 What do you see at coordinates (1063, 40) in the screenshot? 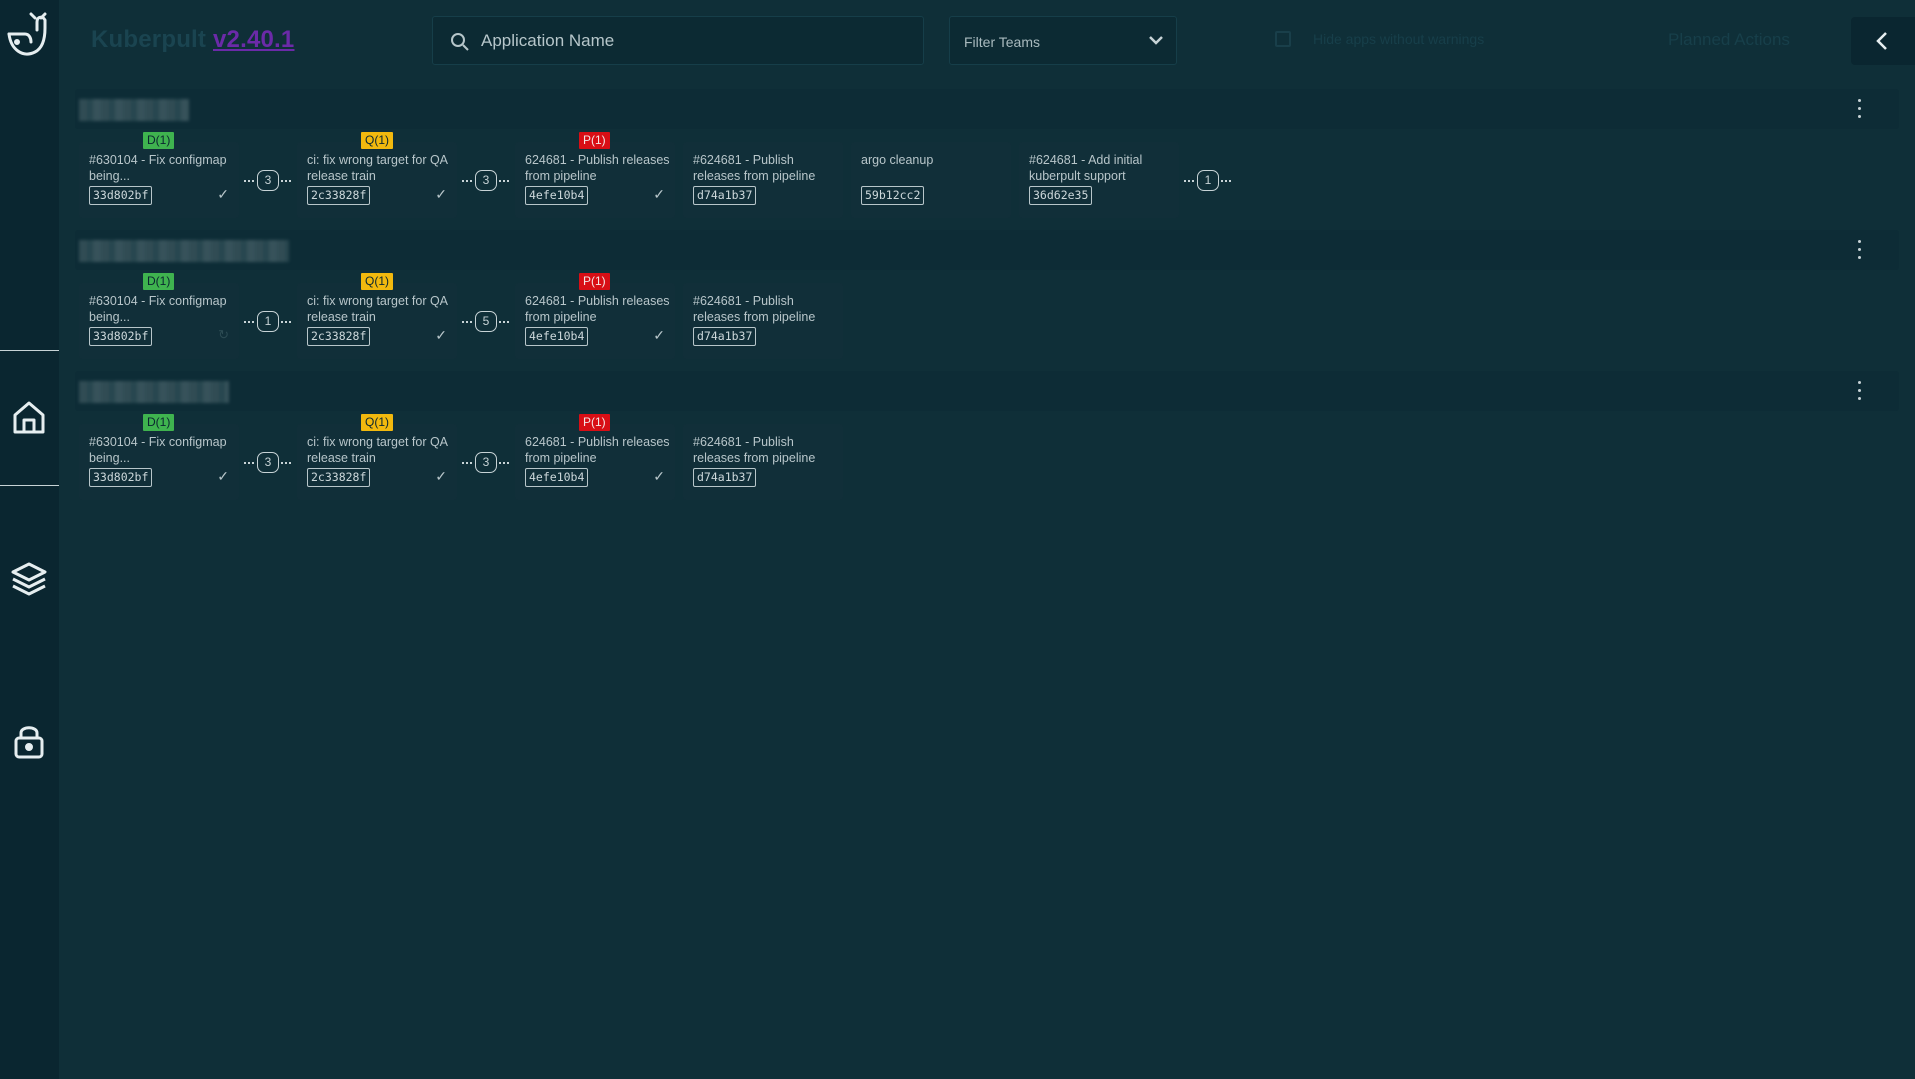
I see `filter-teams-select: Filter Teams` at bounding box center [1063, 40].